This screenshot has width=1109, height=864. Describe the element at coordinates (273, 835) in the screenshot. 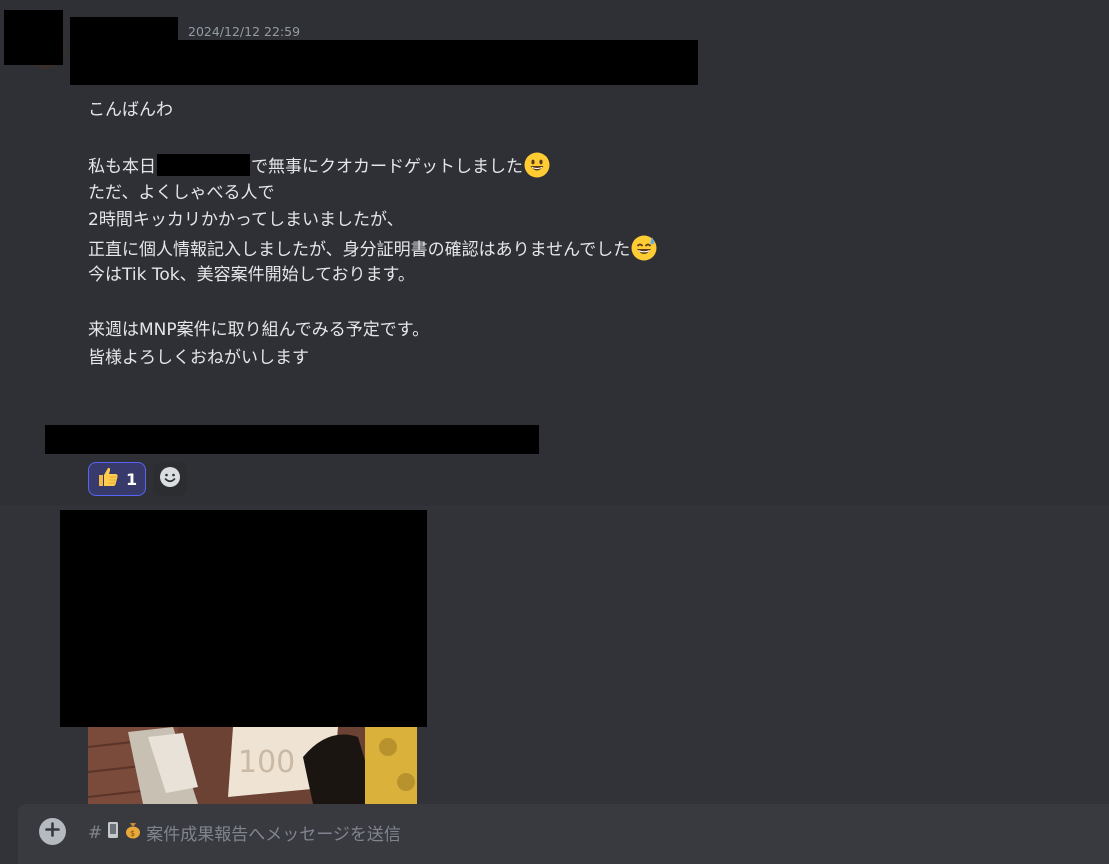

I see `message-input-placeholder: 案件成果報告へメッセージを送信` at that location.